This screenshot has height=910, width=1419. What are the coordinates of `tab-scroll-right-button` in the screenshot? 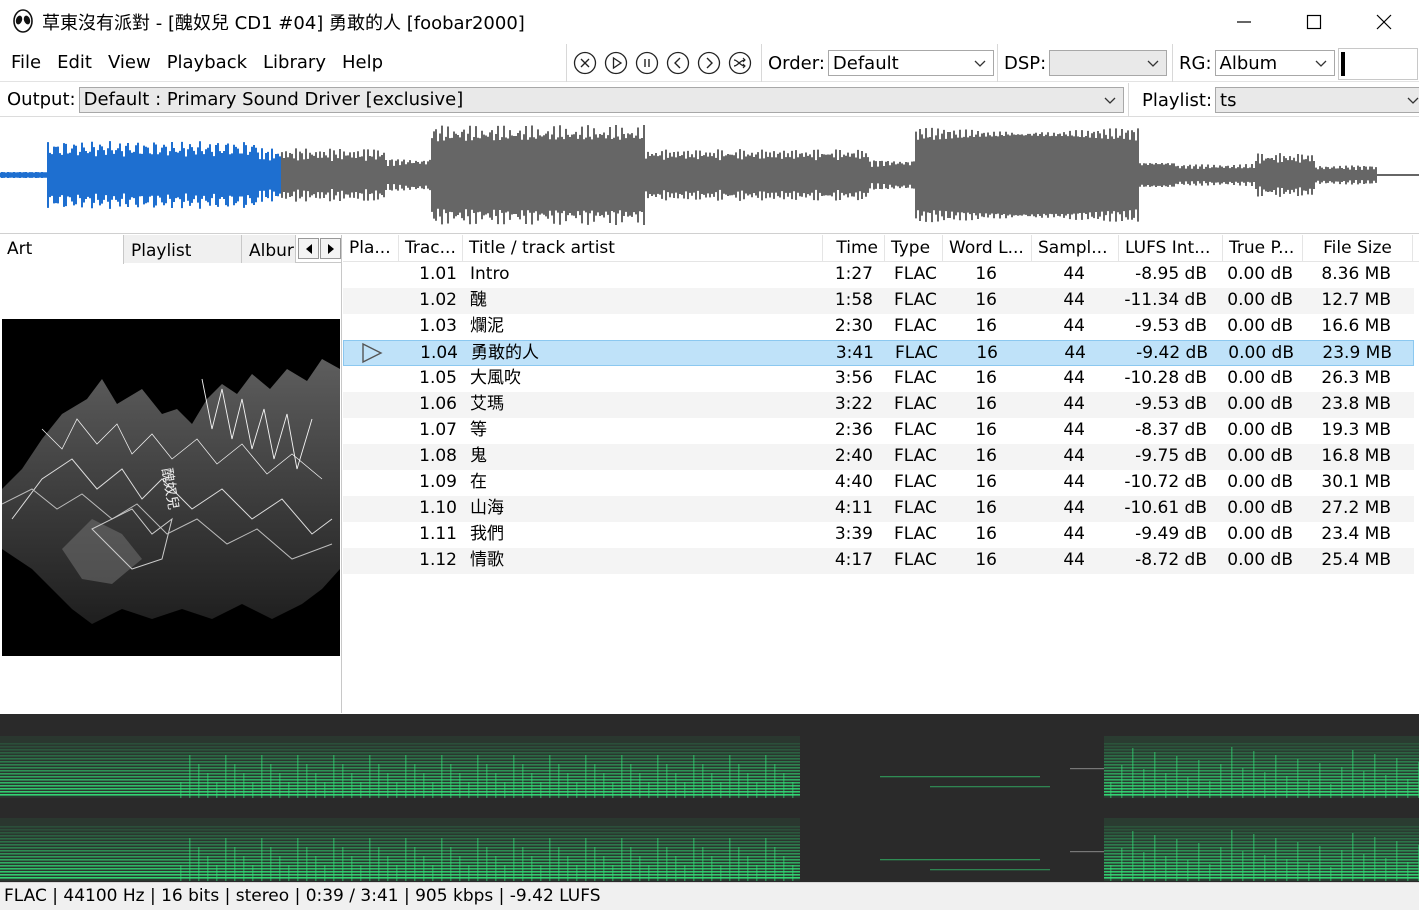 It's located at (330, 248).